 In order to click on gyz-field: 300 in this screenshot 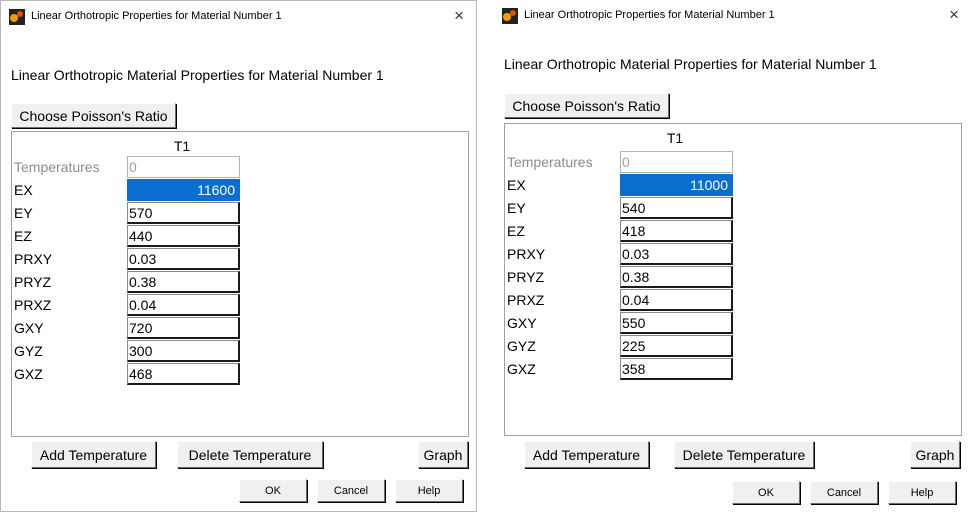, I will do `click(183, 351)`.